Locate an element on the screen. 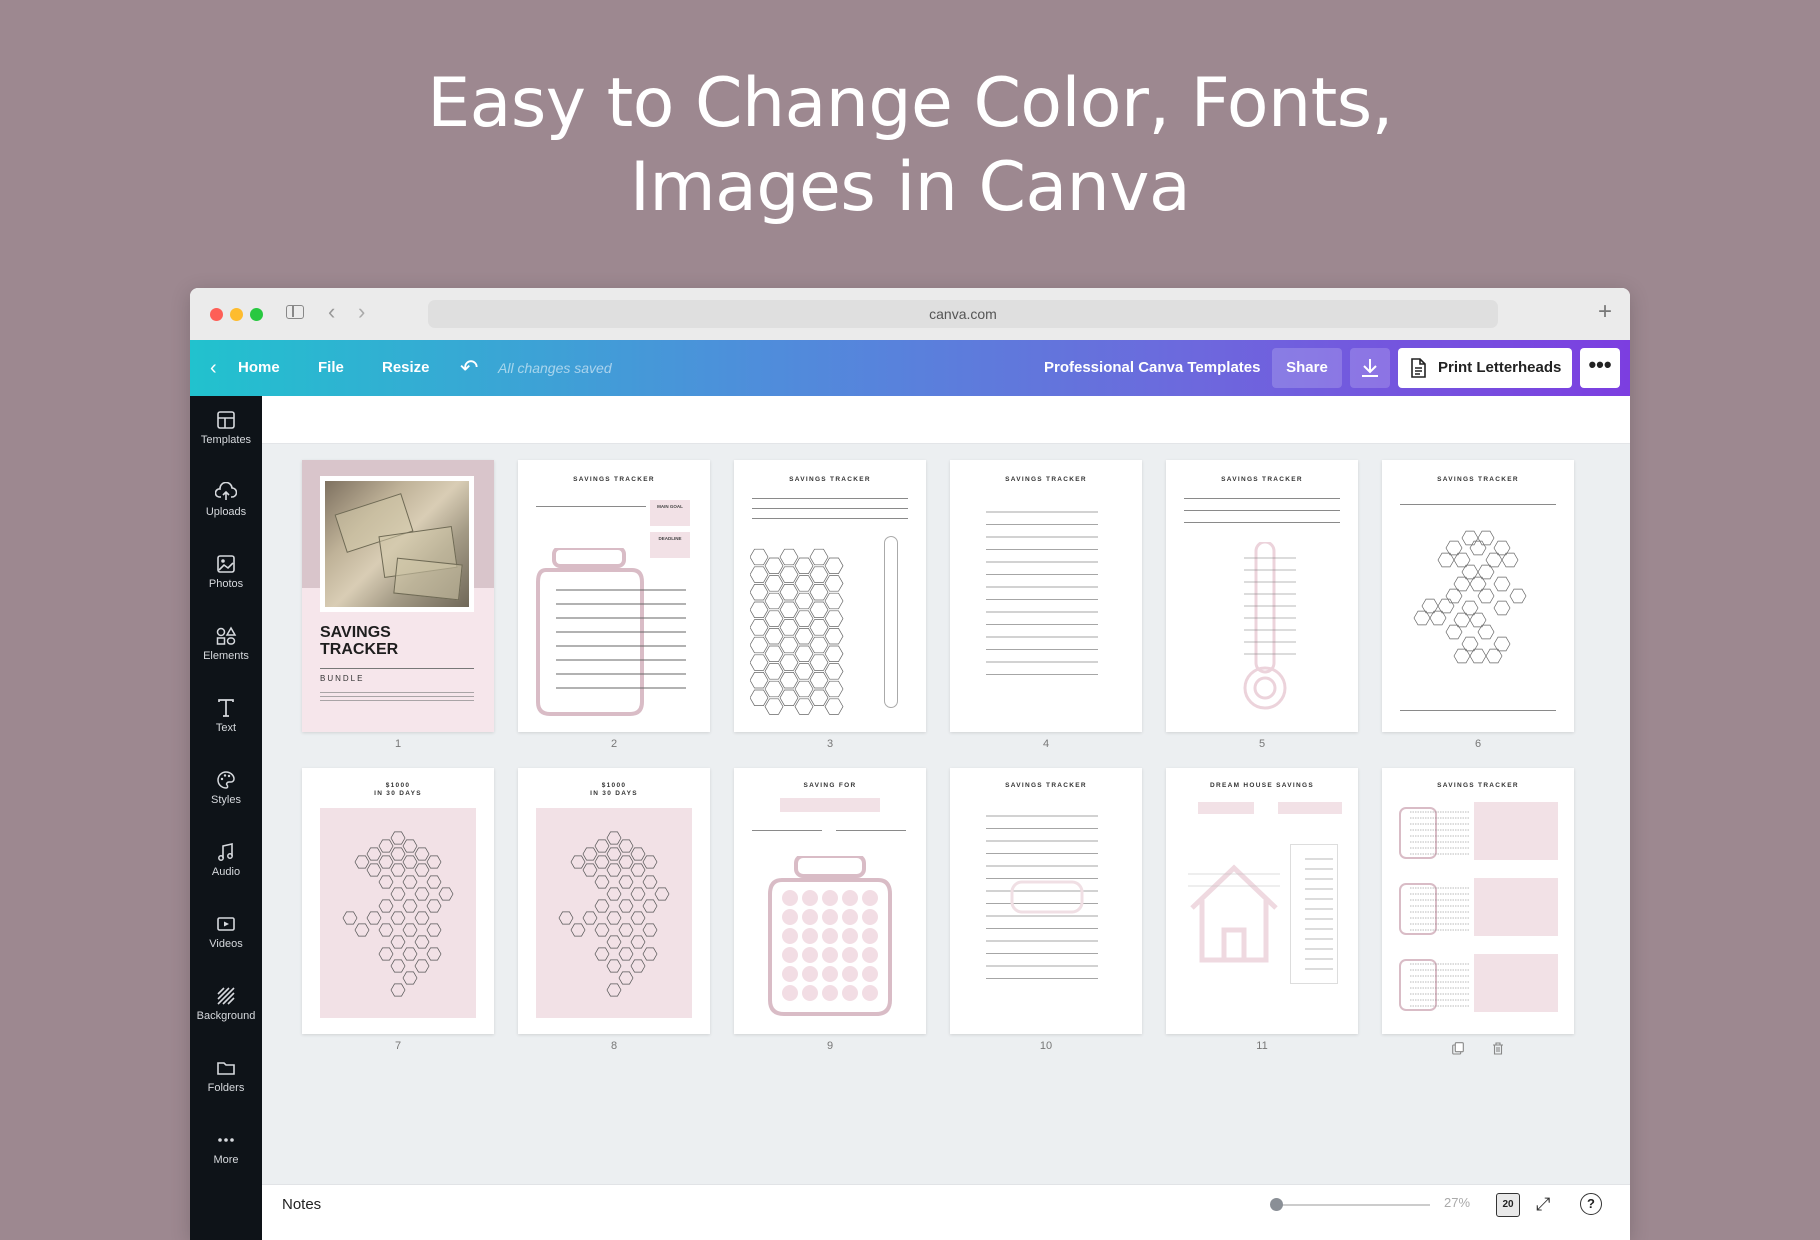 Image resolution: width=1820 pixels, height=1240 pixels. minimize-window-button is located at coordinates (236, 314).